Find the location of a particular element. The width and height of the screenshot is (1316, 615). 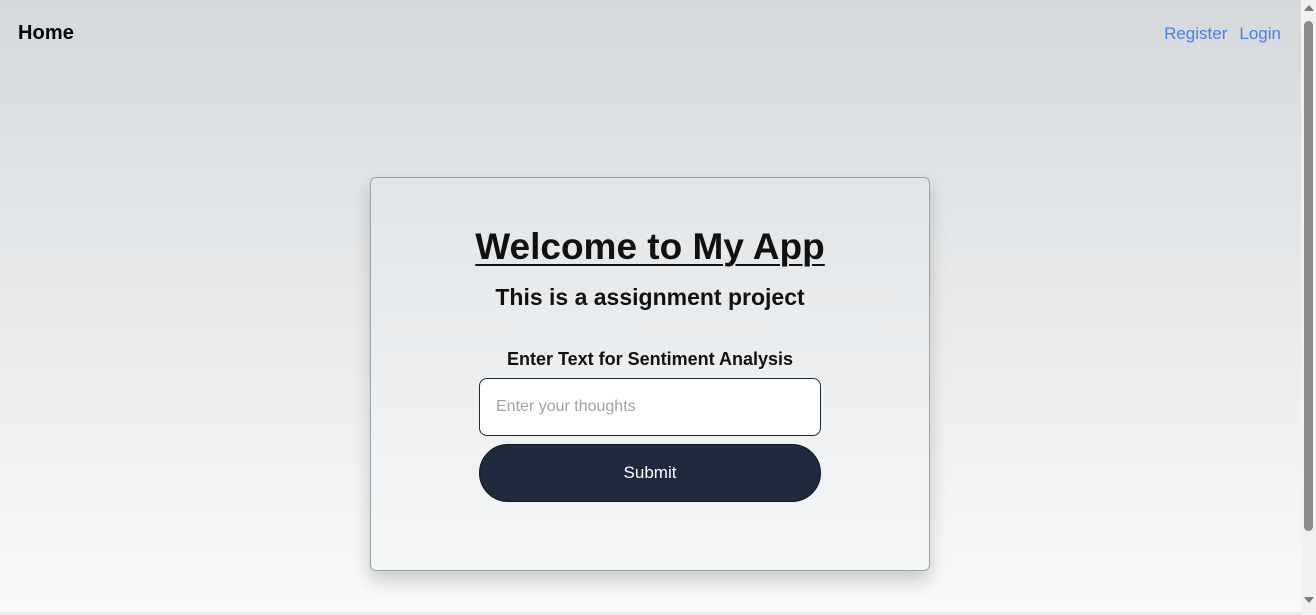

scroll-down-arrow-icon is located at coordinates (1309, 600).